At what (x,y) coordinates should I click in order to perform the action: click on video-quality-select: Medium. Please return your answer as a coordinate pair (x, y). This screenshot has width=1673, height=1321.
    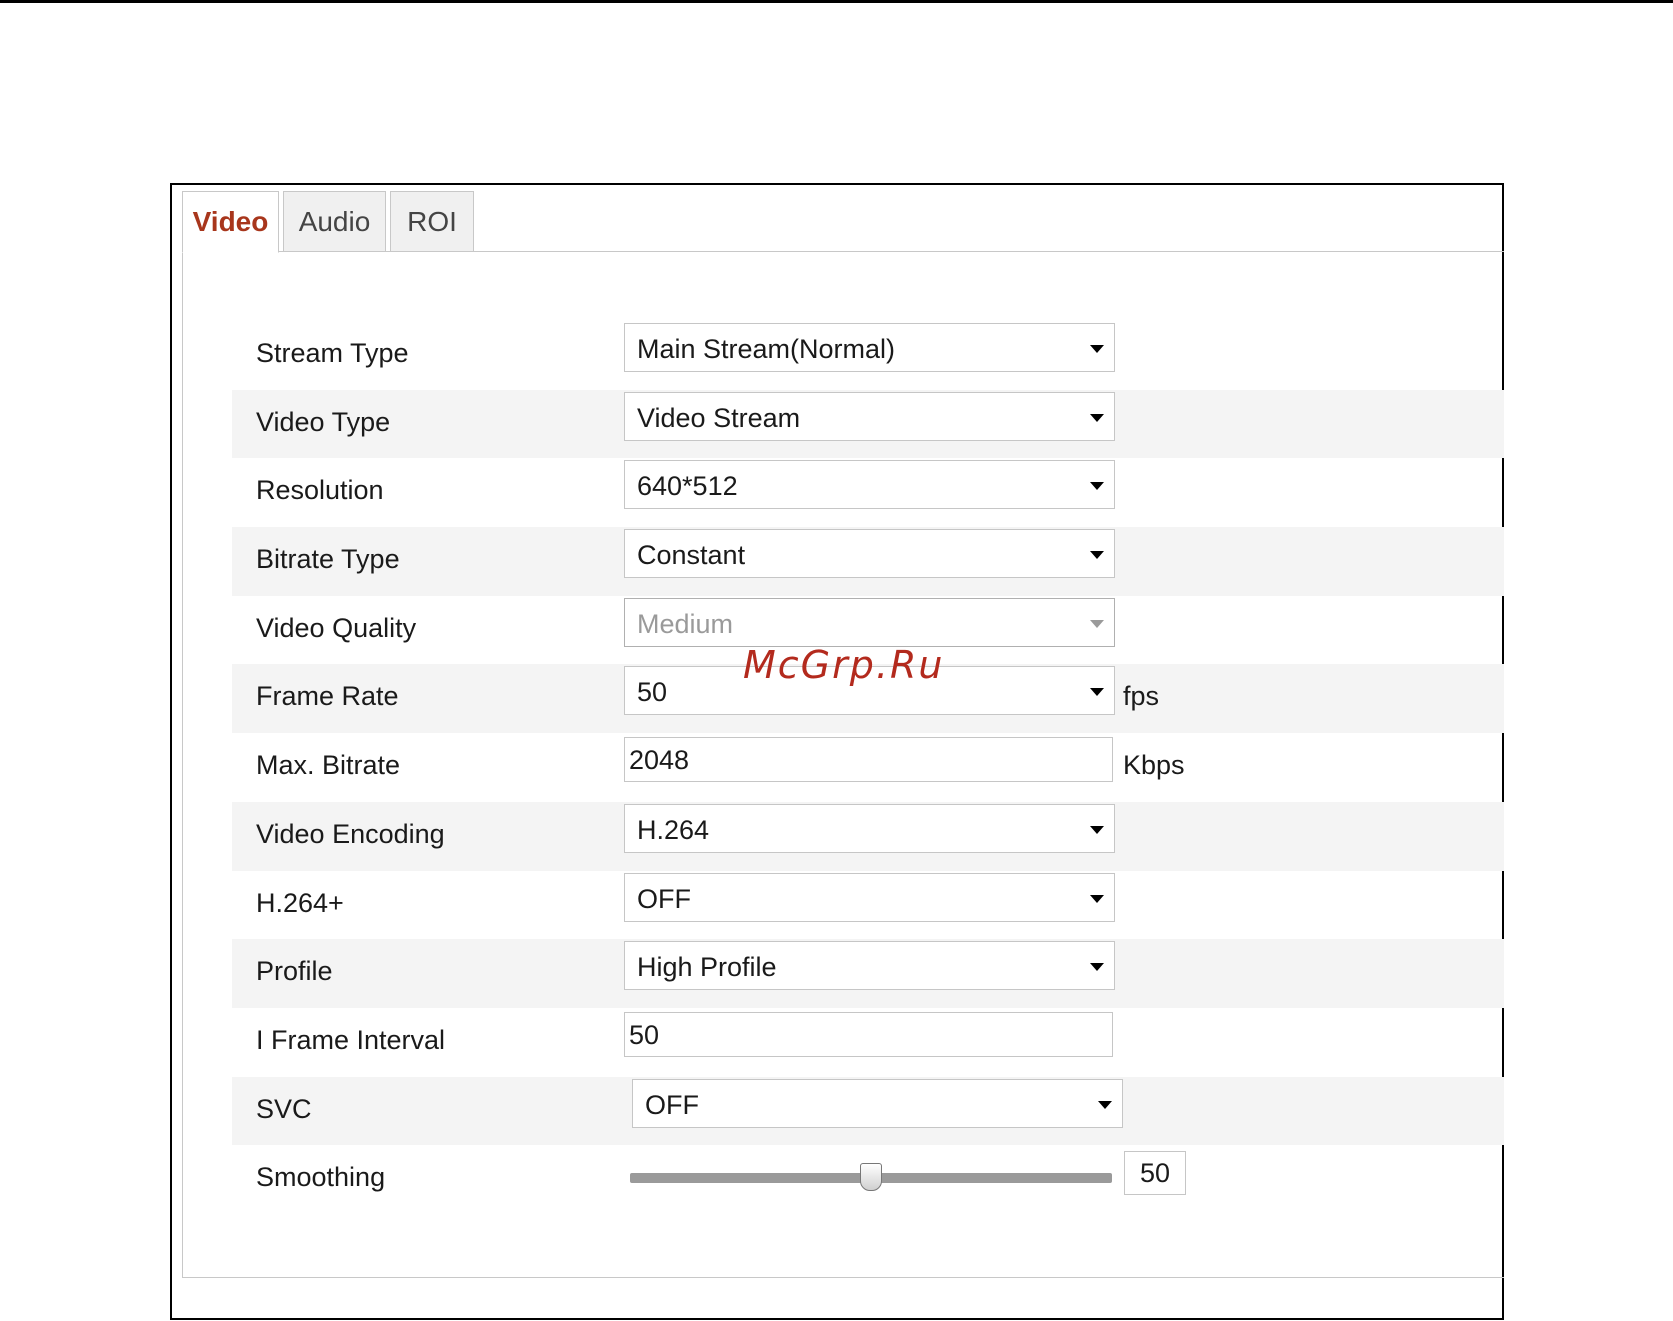
    Looking at the image, I should click on (869, 622).